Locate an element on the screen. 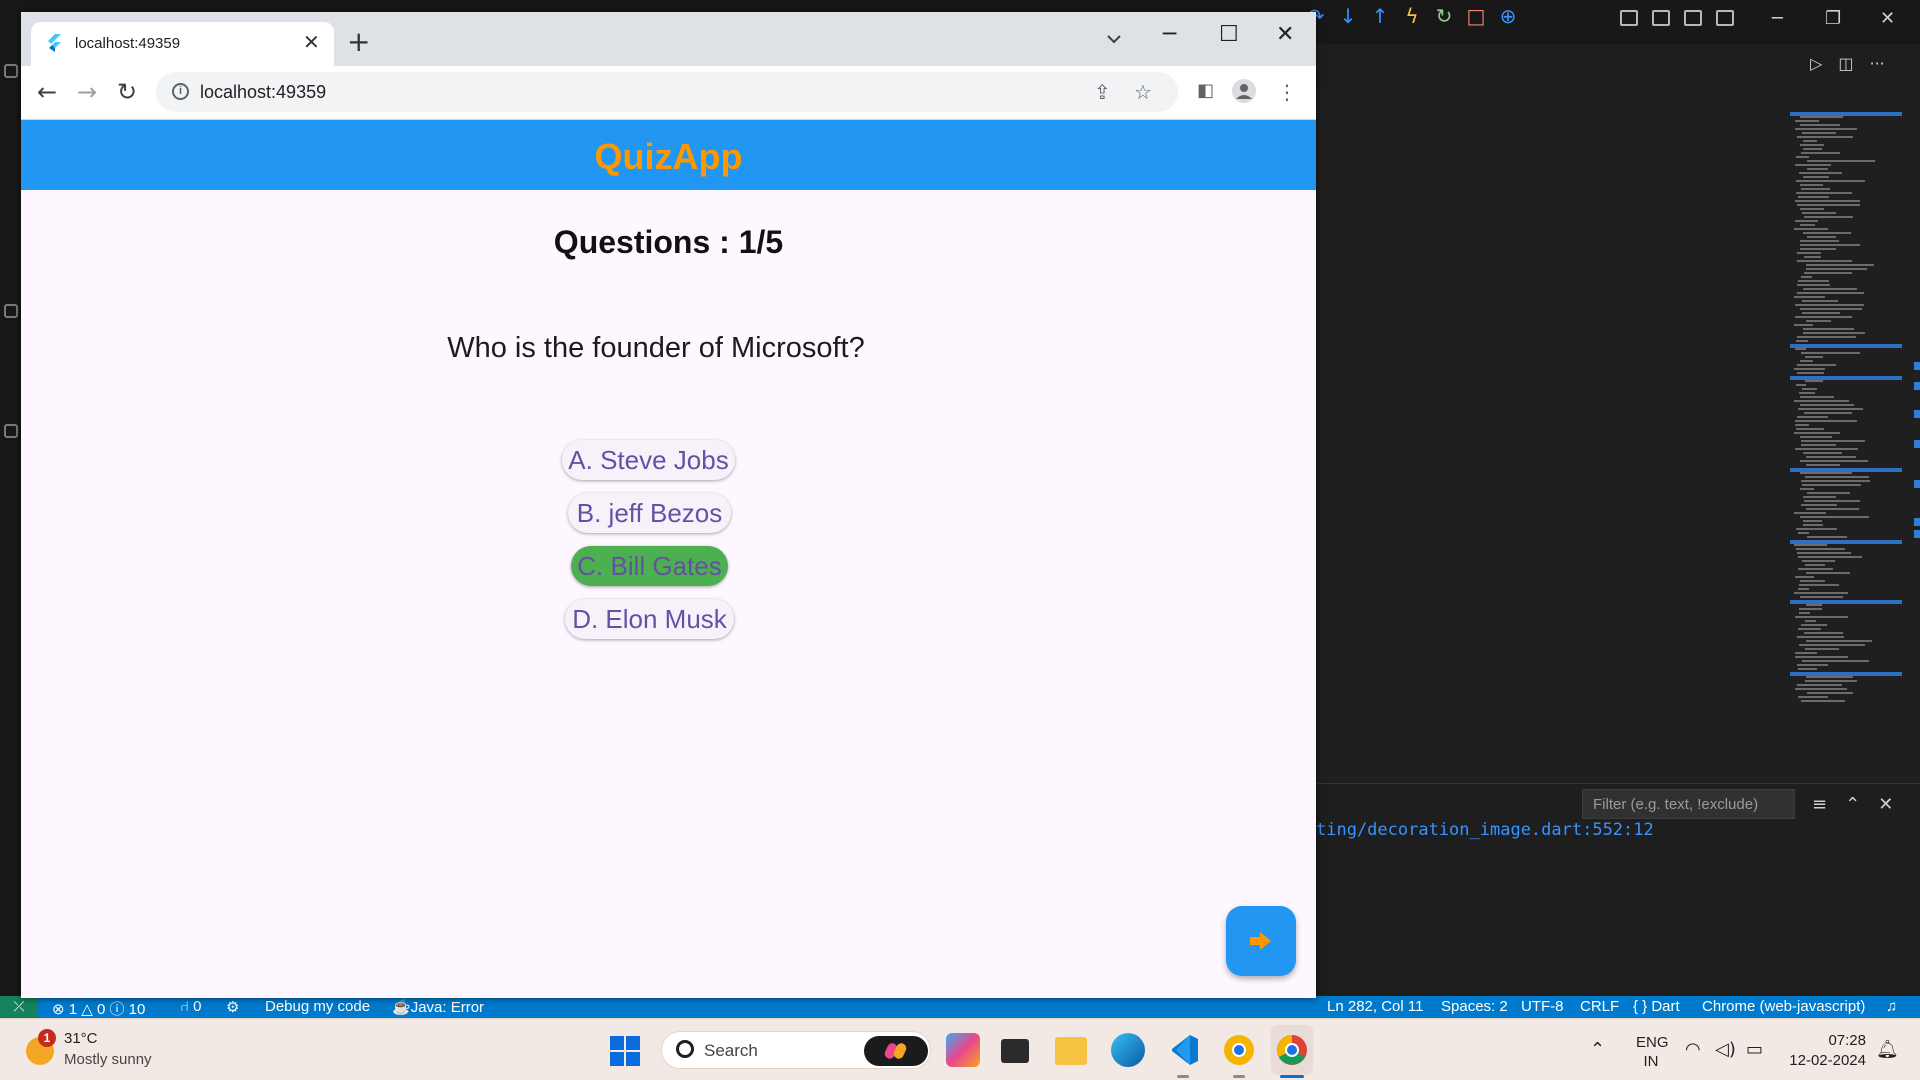 Image resolution: width=1920 pixels, height=1080 pixels. reload-icon: ↻ is located at coordinates (127, 92).